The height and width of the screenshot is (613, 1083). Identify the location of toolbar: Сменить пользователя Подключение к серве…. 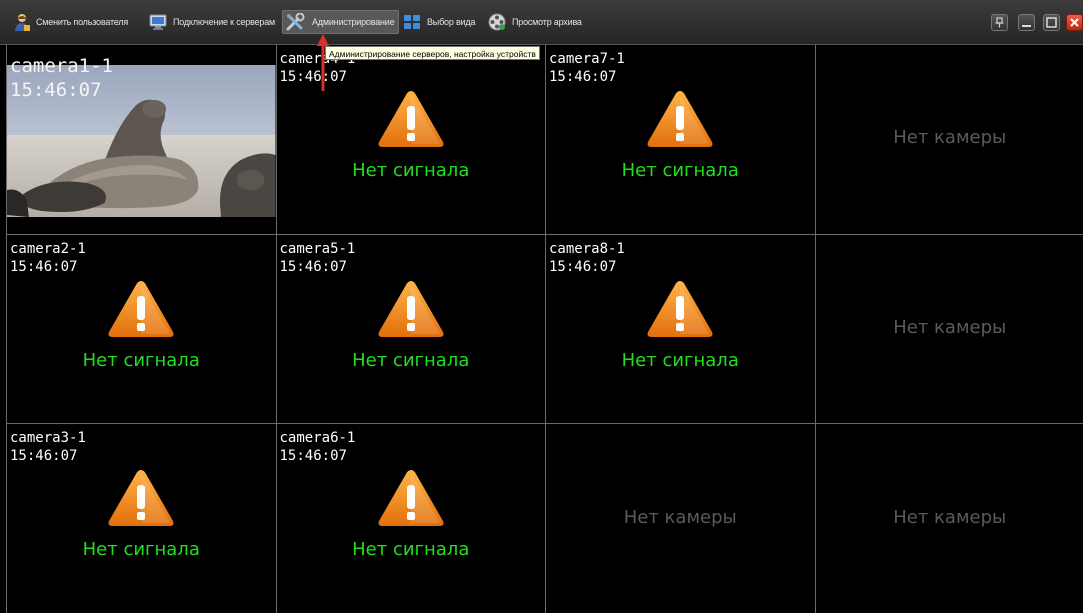
(541, 22).